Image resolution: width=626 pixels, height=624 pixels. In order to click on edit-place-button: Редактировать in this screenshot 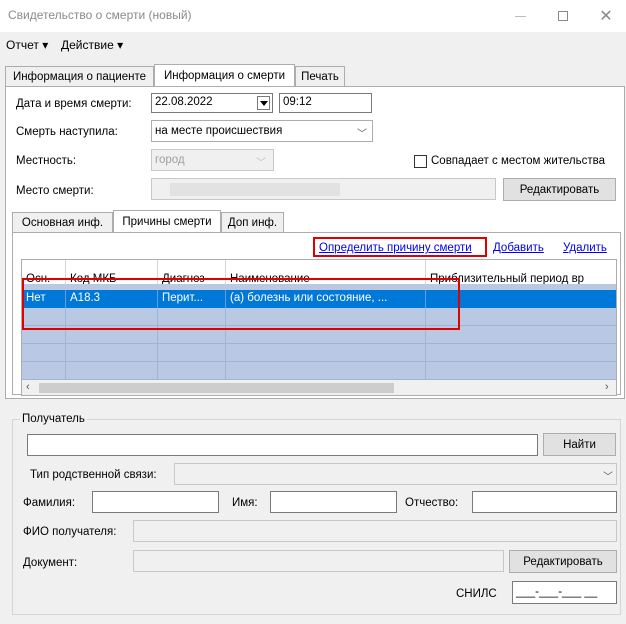, I will do `click(559, 189)`.